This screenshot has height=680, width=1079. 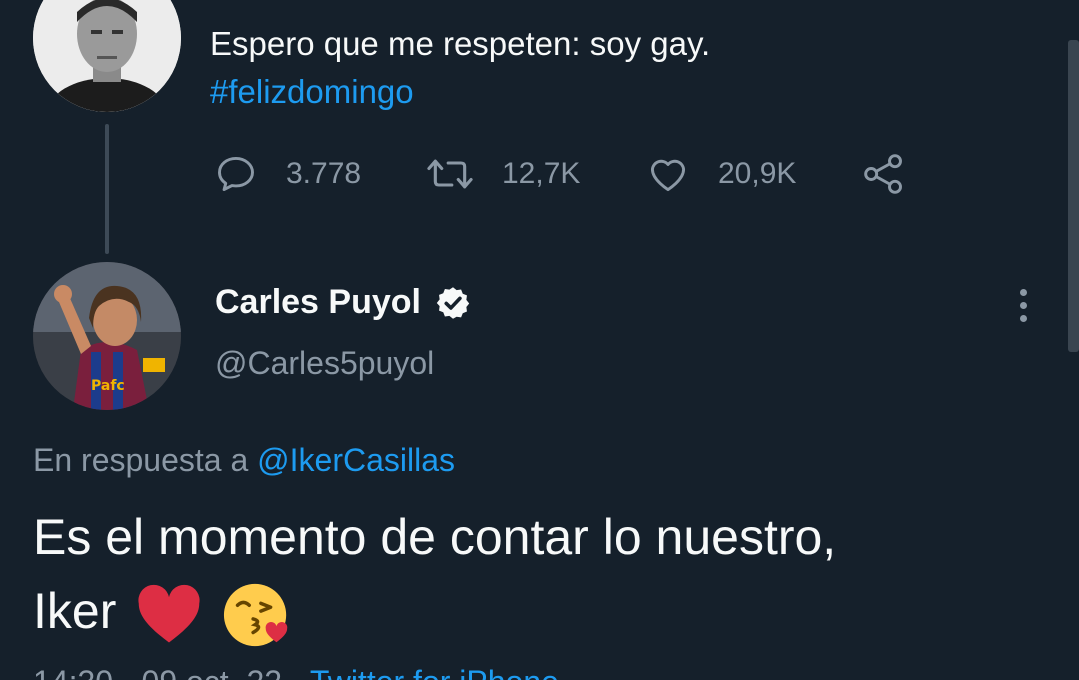 I want to click on tweet-client-link: Twitter for iPhone, so click(x=434, y=672).